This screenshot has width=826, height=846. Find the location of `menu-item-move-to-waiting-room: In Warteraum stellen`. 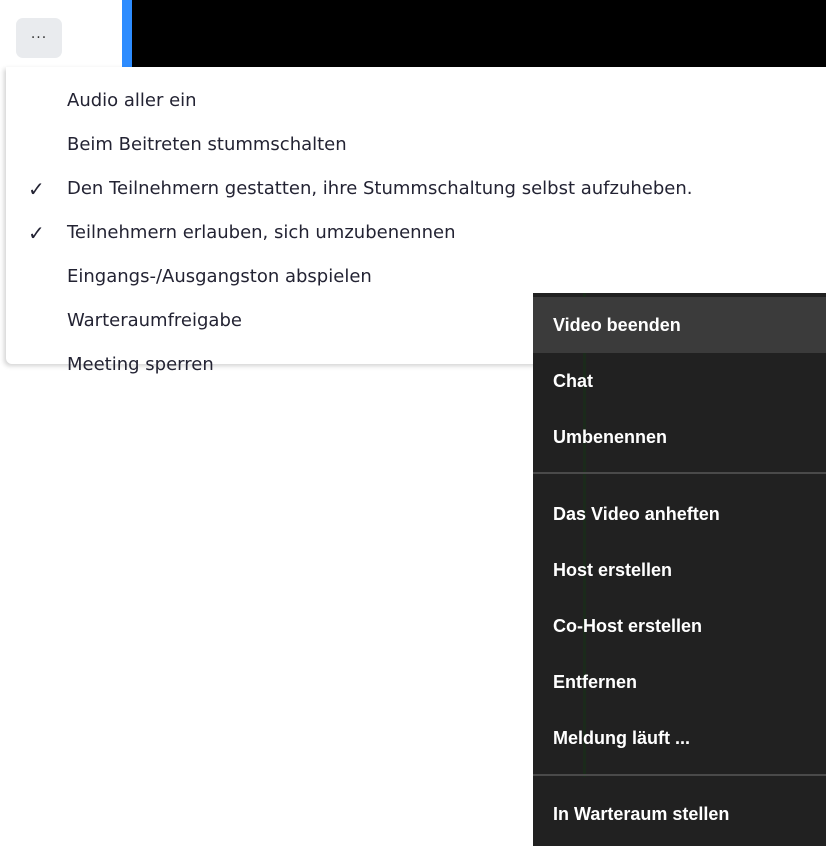

menu-item-move-to-waiting-room: In Warteraum stellen is located at coordinates (679, 814).